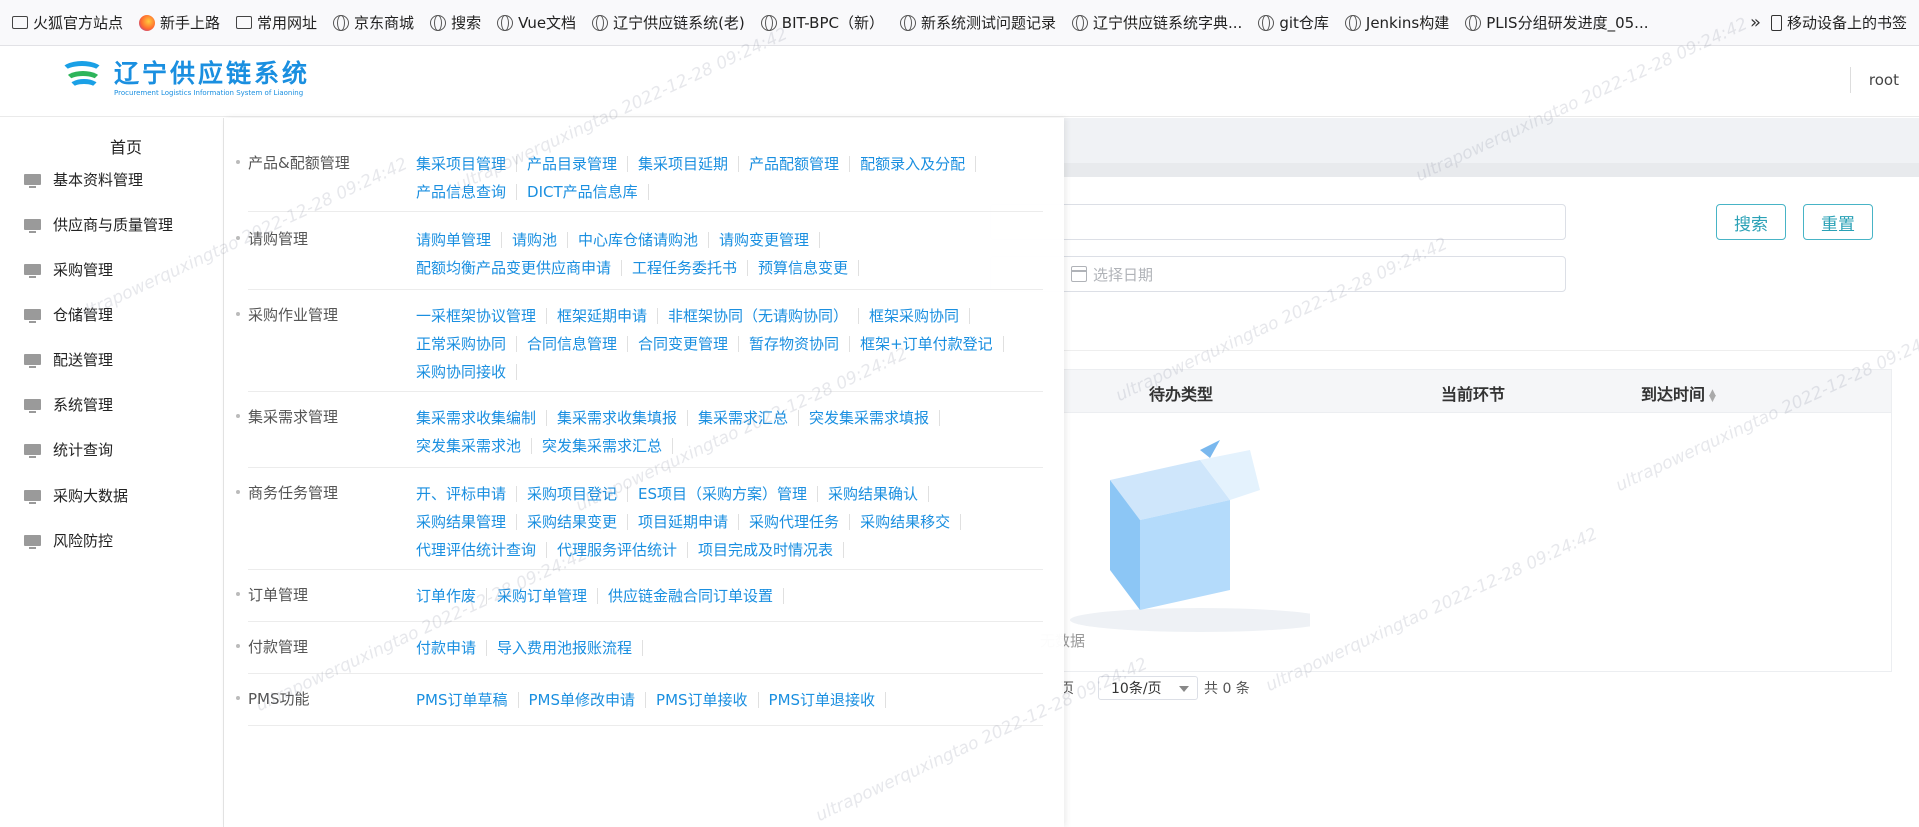  I want to click on search-input, so click(1278, 222).